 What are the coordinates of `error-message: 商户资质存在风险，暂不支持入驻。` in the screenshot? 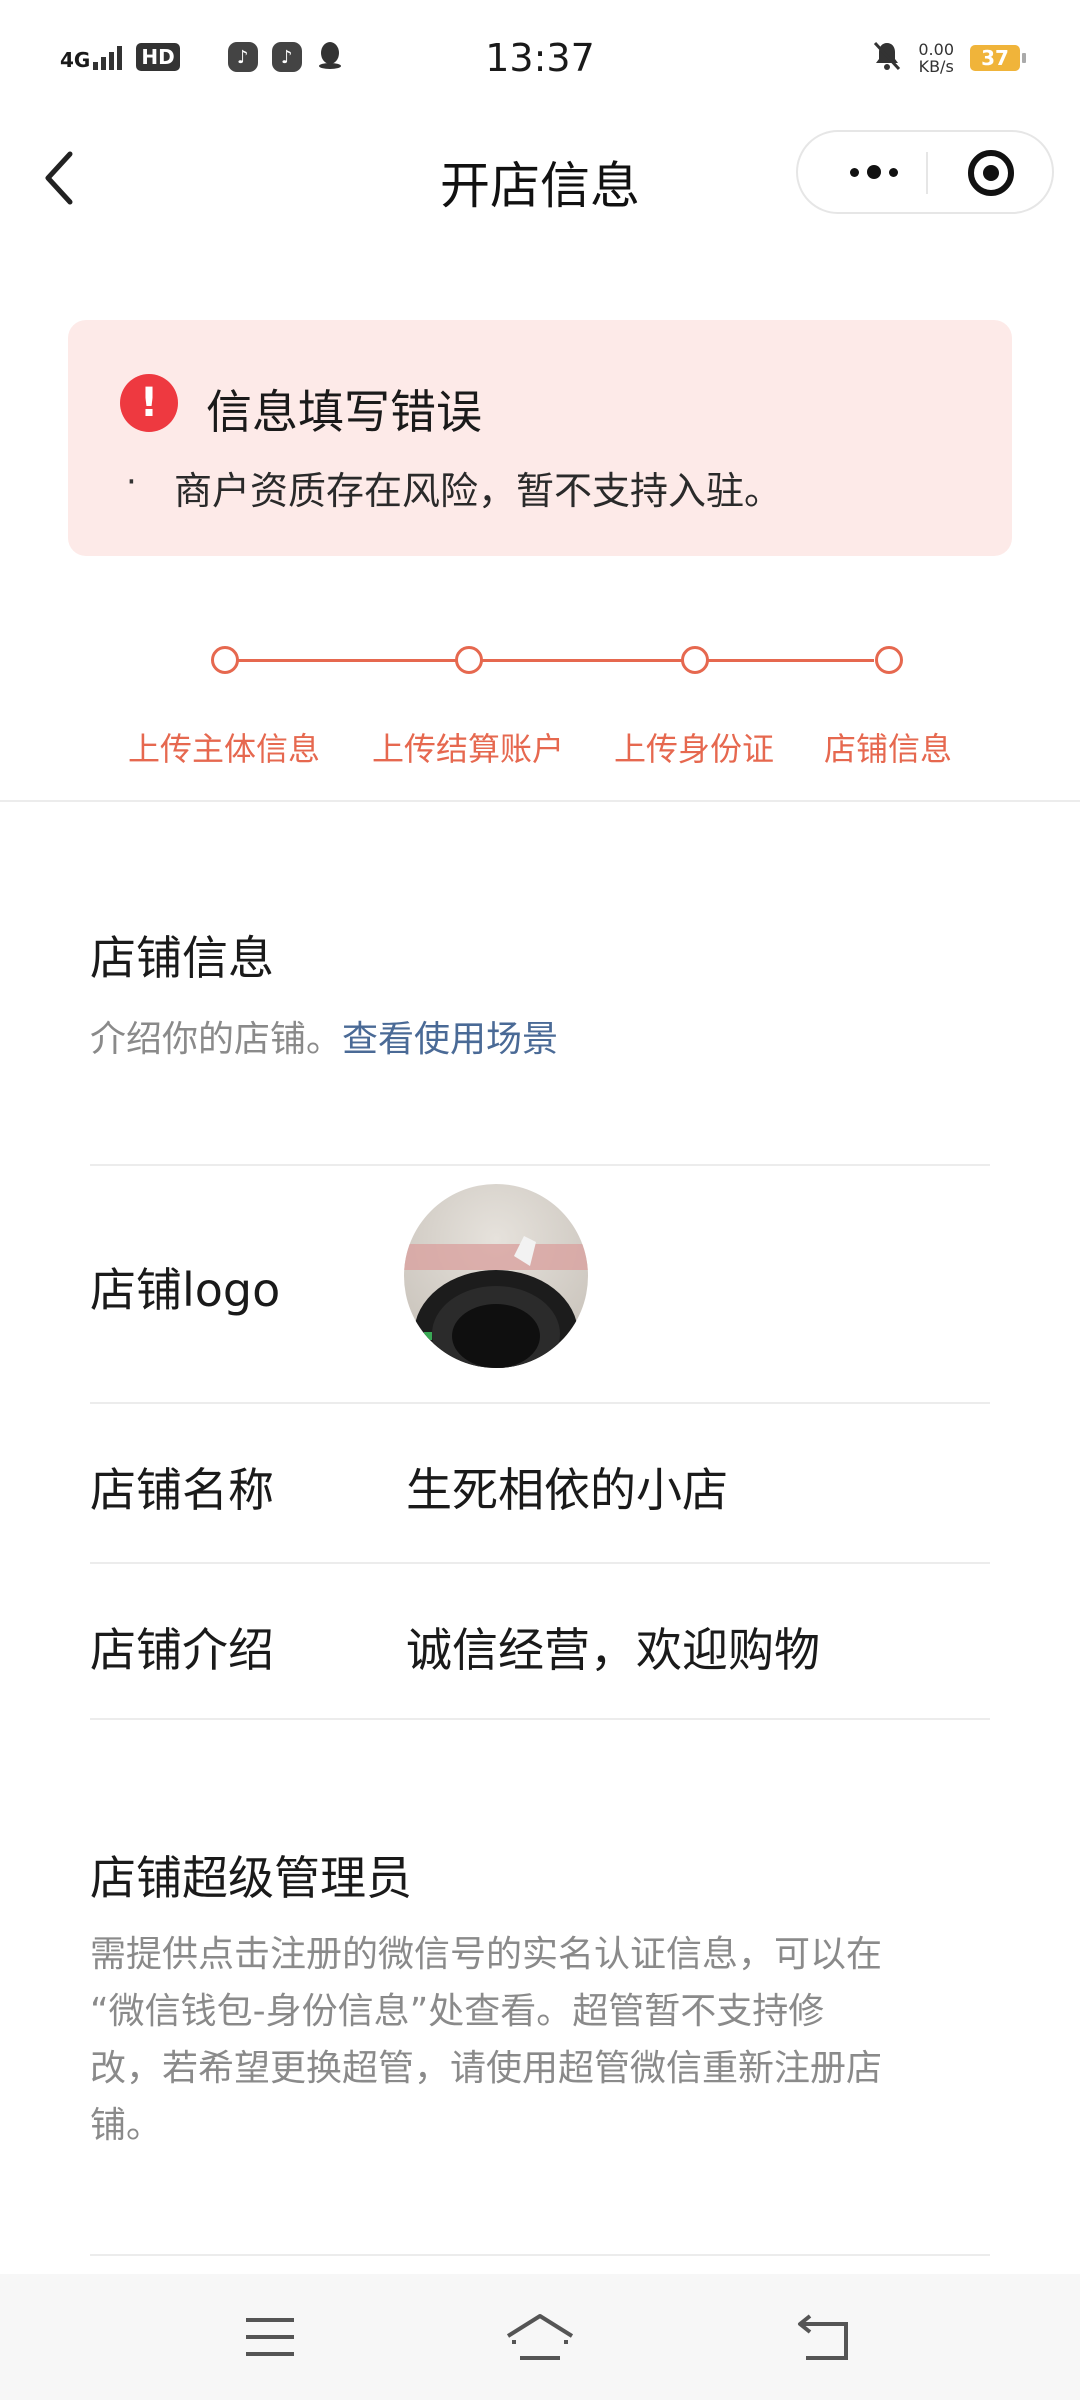 It's located at (478, 491).